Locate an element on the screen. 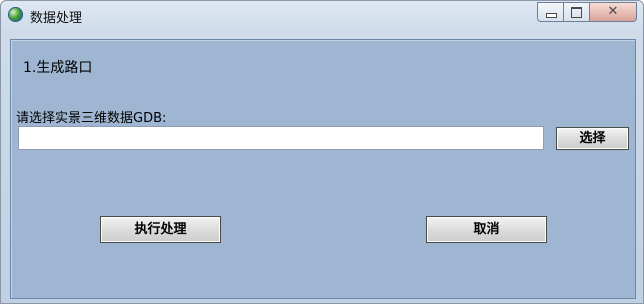 This screenshot has height=304, width=644. select-button: 选择 is located at coordinates (592, 138).